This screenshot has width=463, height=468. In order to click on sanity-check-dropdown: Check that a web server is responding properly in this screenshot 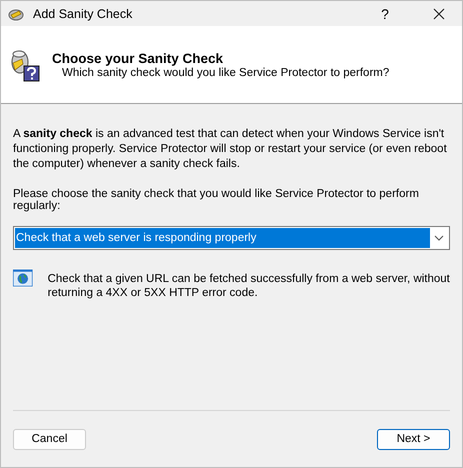, I will do `click(231, 238)`.